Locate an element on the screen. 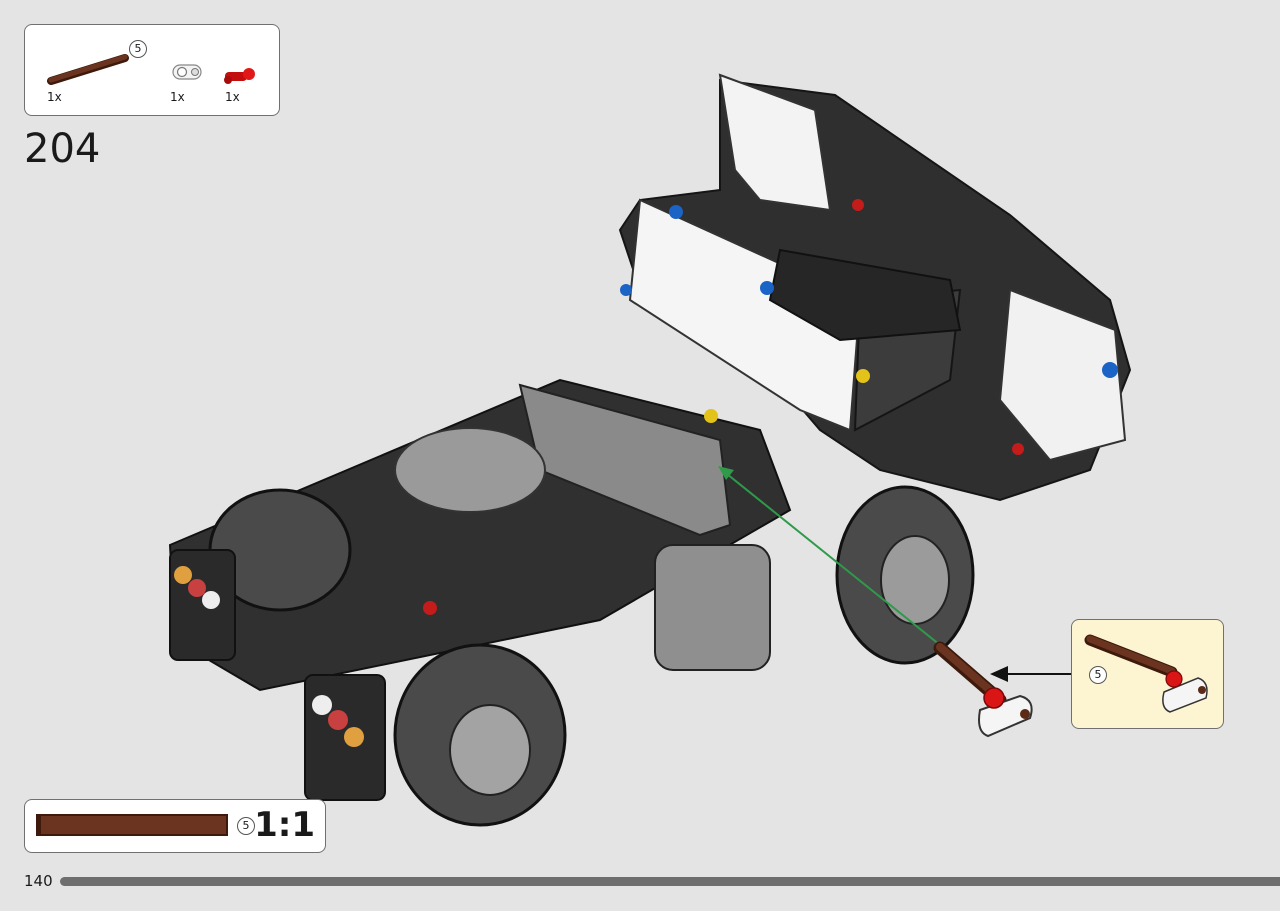 The height and width of the screenshot is (911, 1280). step-number: 204 is located at coordinates (62, 149).